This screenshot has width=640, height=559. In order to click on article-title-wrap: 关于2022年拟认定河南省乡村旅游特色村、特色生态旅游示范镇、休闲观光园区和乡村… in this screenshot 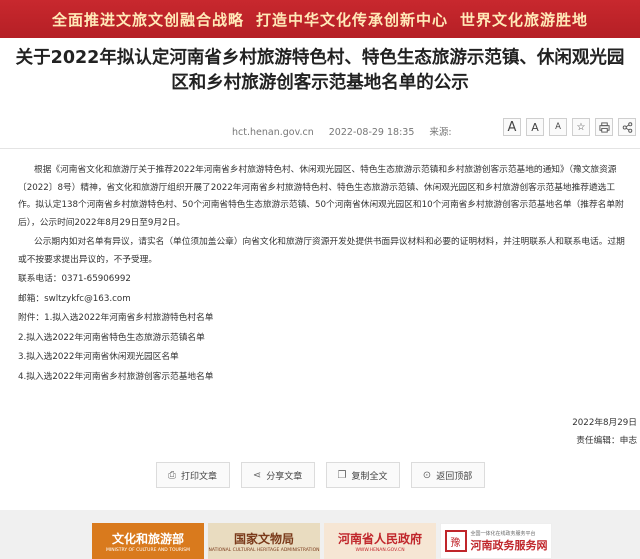, I will do `click(320, 71)`.